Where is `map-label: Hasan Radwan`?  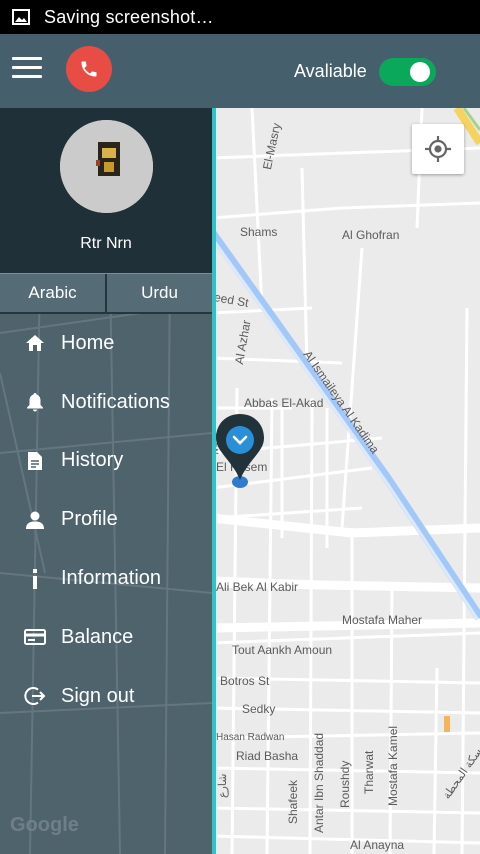 map-label: Hasan Radwan is located at coordinates (250, 737).